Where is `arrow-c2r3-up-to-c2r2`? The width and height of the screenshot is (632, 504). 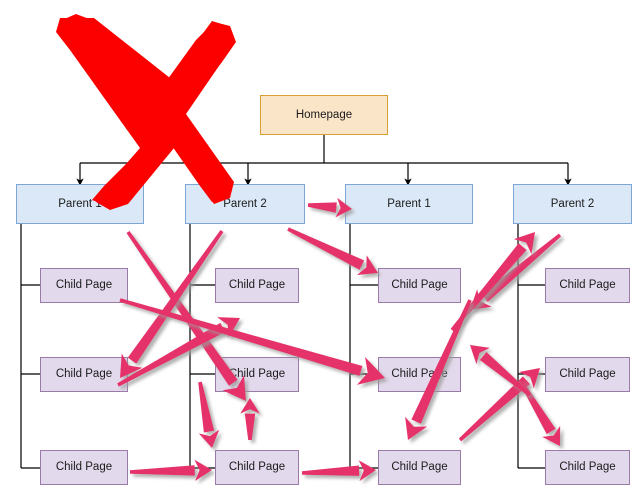 arrow-c2r3-up-to-c2r2 is located at coordinates (250, 419).